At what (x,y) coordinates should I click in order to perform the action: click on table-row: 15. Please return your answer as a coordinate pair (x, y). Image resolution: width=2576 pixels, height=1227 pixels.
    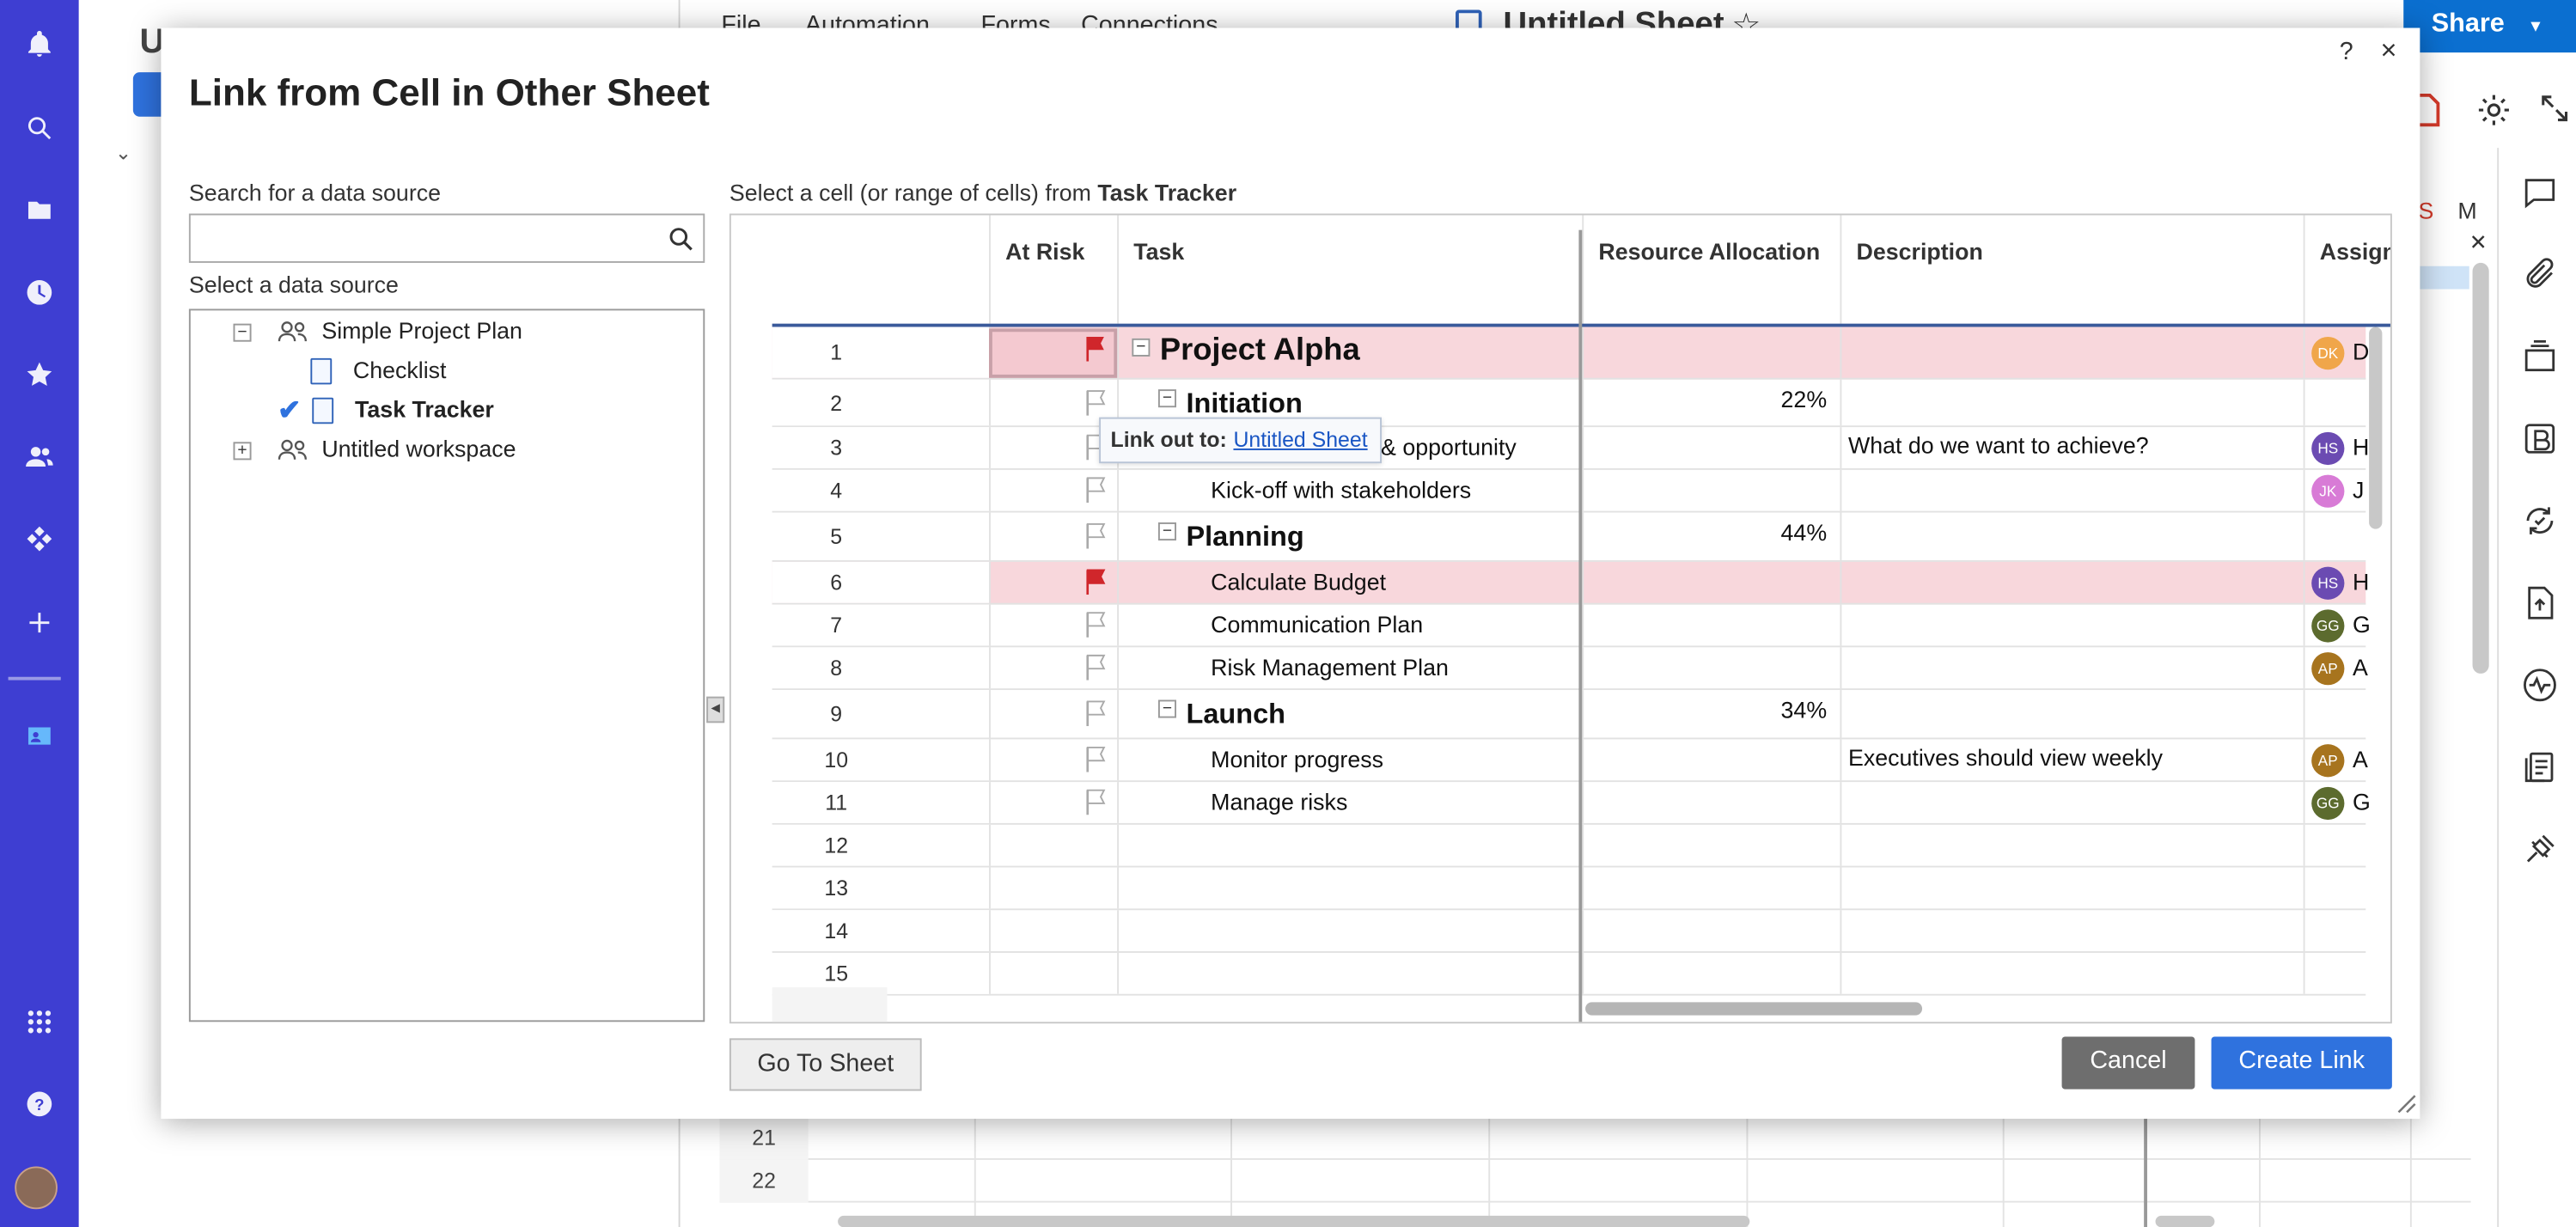
    Looking at the image, I should click on (1569, 974).